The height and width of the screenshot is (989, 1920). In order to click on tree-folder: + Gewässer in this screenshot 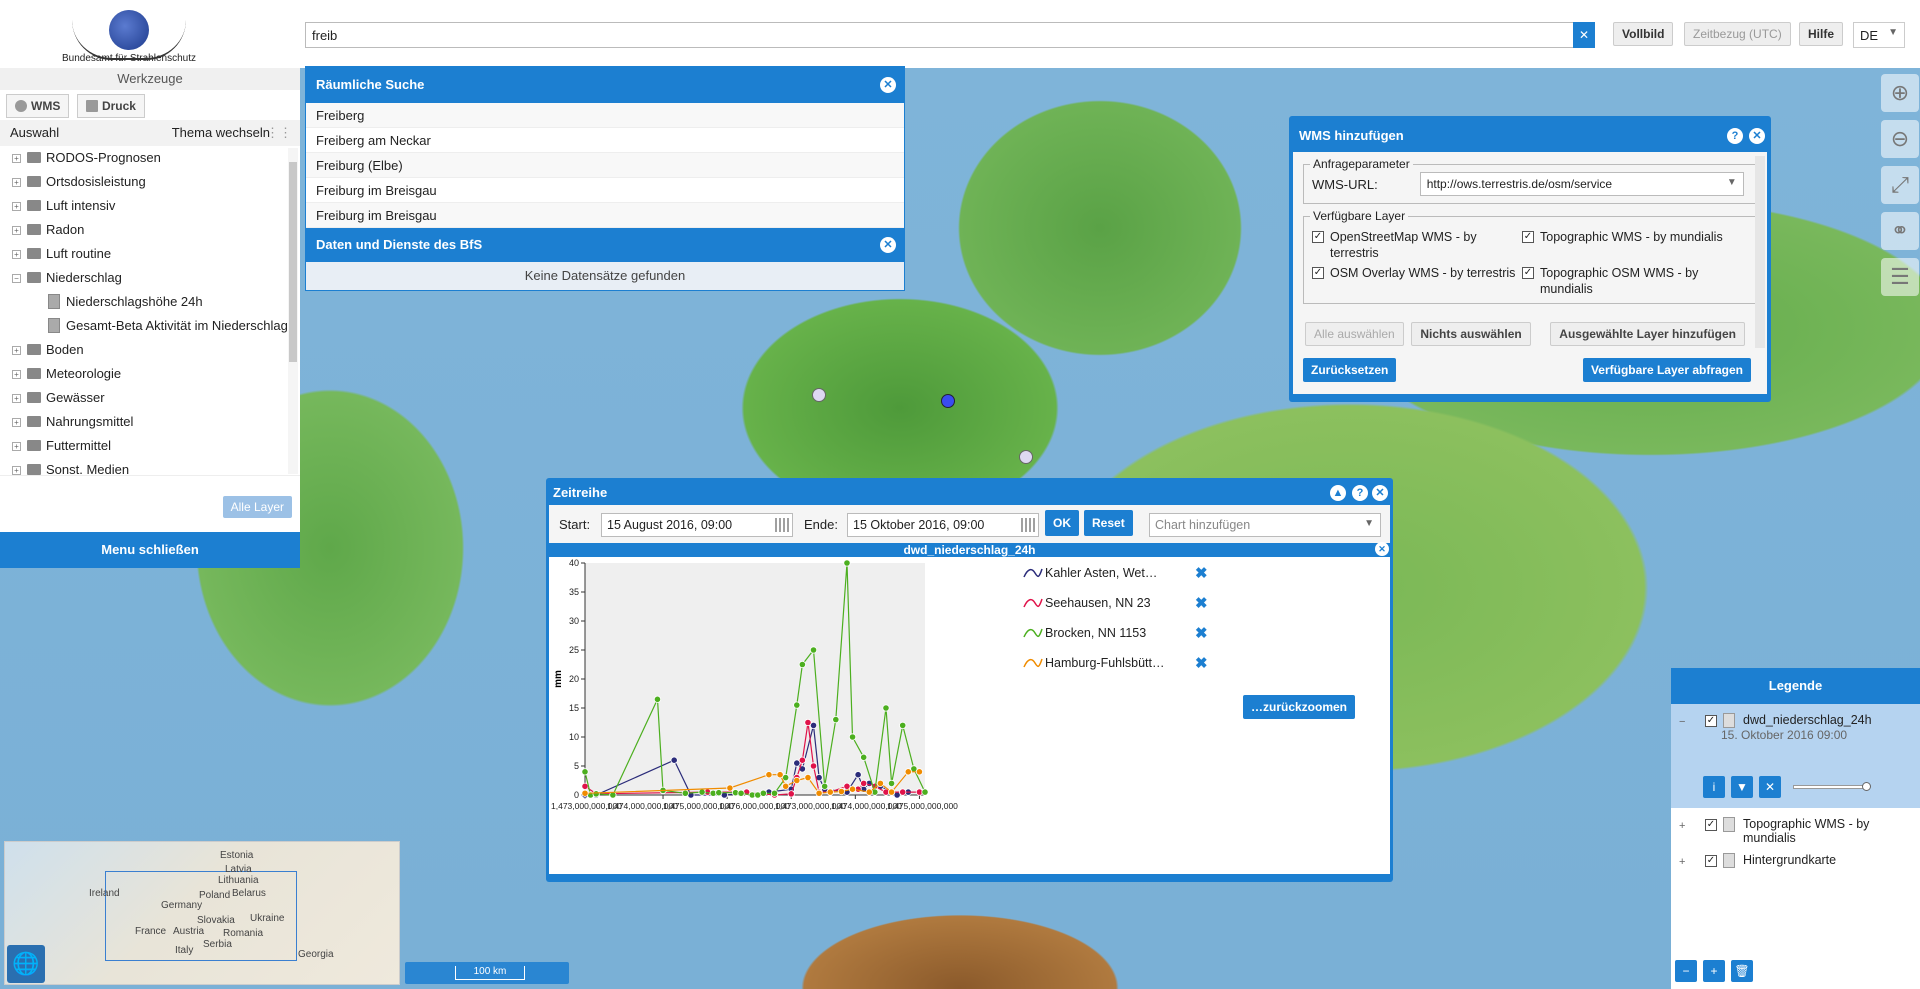, I will do `click(150, 398)`.